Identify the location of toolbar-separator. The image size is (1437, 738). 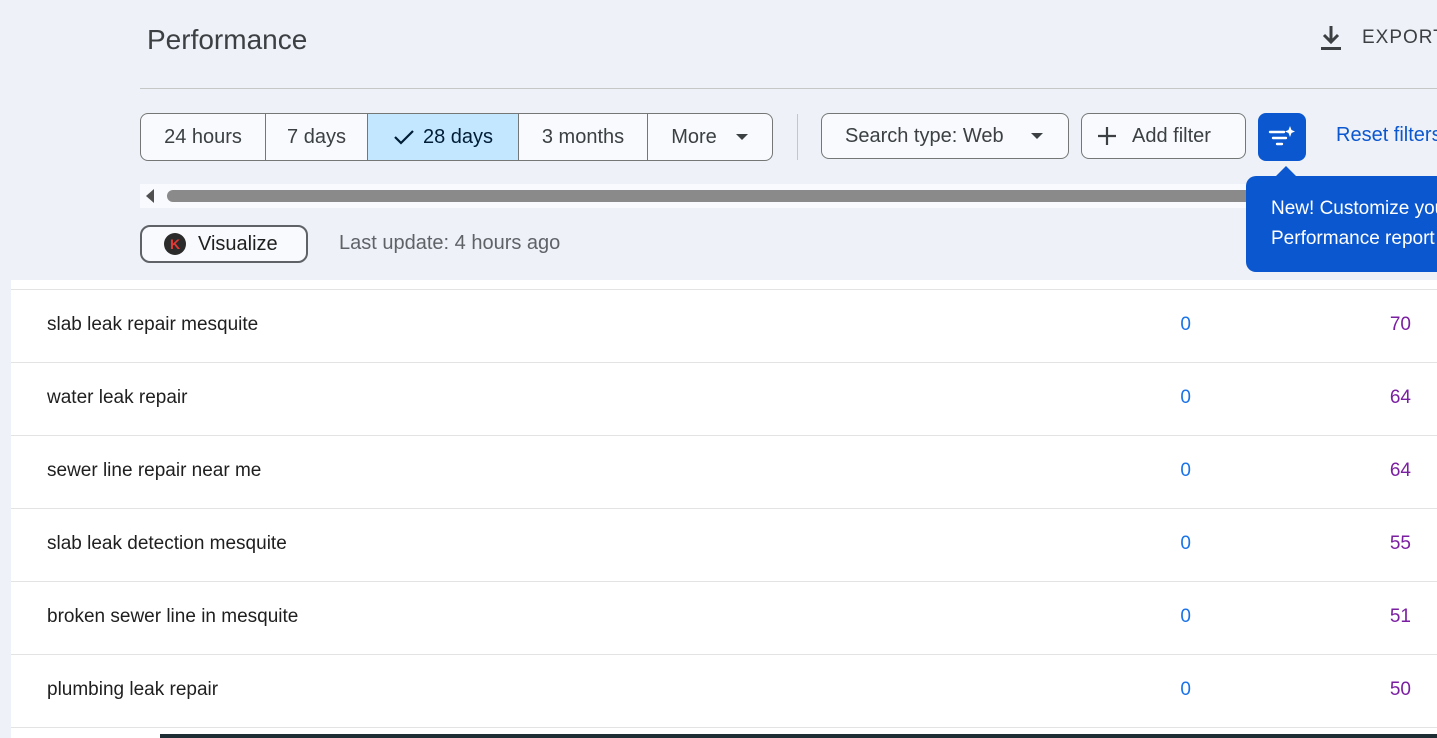
(797, 137).